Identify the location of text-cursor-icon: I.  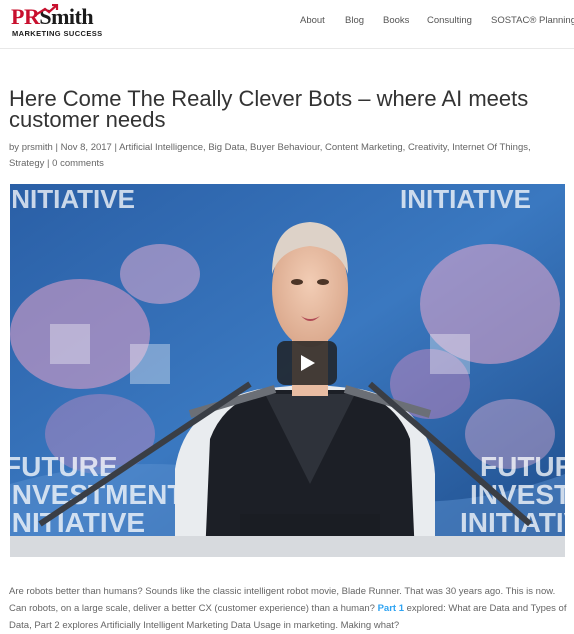
(407, 101).